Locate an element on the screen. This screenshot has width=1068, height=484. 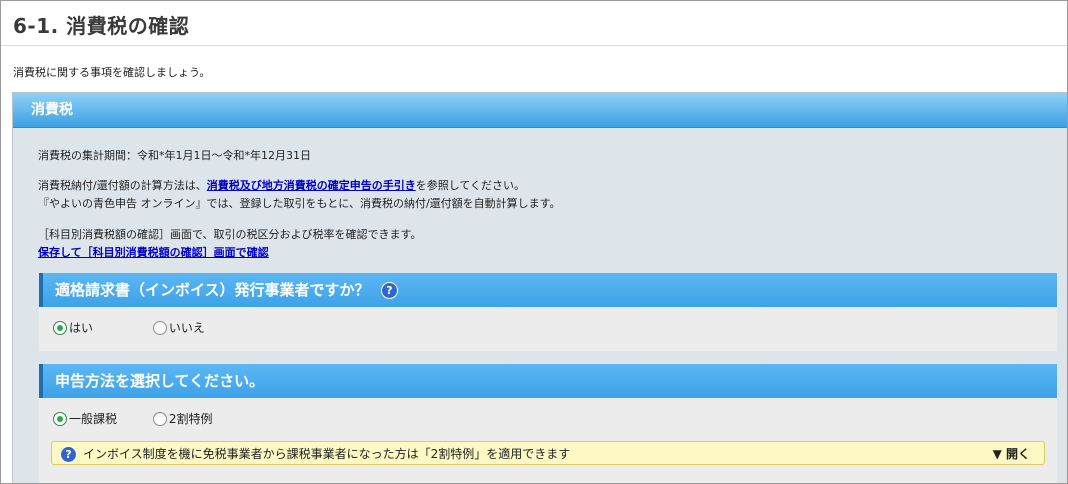
period-text: 消費税の集計期間：令和*年1月1日～令和*年12月31日 is located at coordinates (174, 155).